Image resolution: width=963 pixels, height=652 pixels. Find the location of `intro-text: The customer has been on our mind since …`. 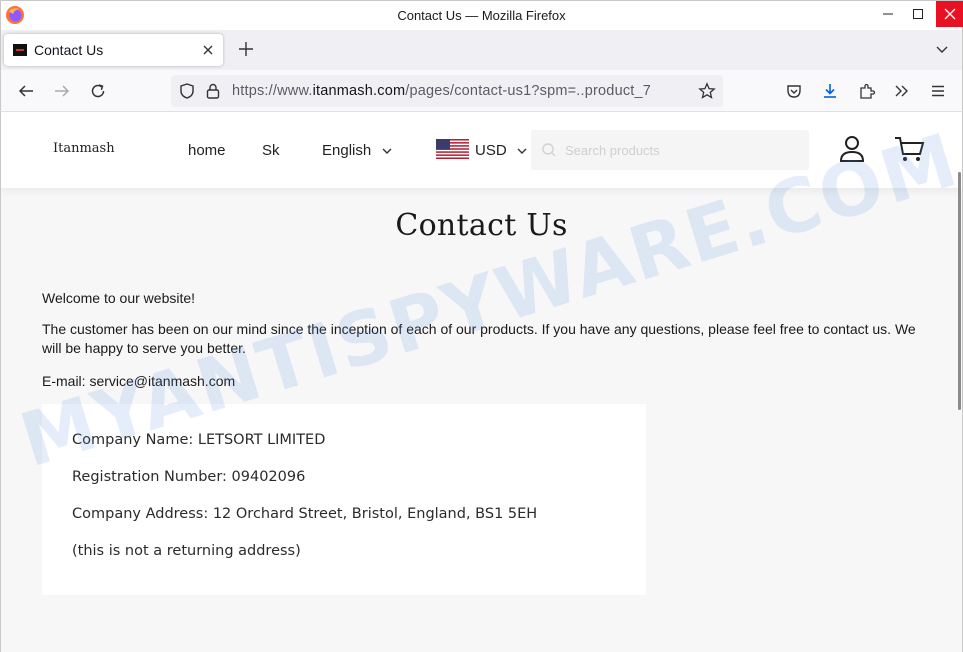

intro-text: The customer has been on our mind since … is located at coordinates (479, 338).